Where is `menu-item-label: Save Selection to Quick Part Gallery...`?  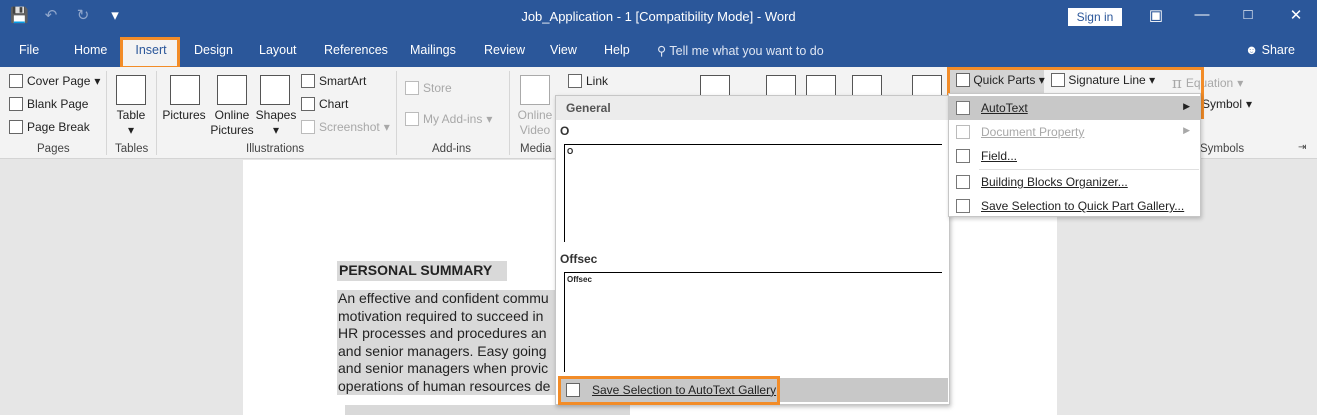 menu-item-label: Save Selection to Quick Part Gallery... is located at coordinates (1083, 206).